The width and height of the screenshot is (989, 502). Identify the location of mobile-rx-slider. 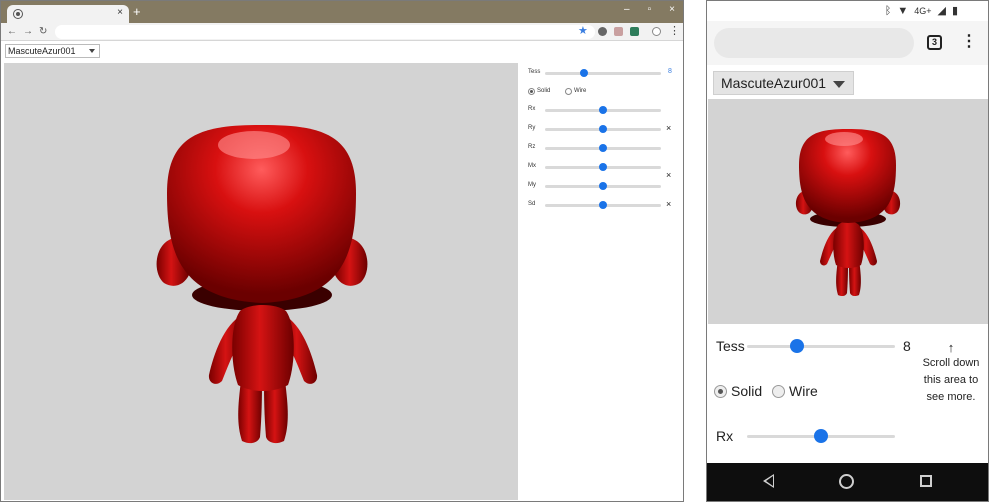
(821, 436).